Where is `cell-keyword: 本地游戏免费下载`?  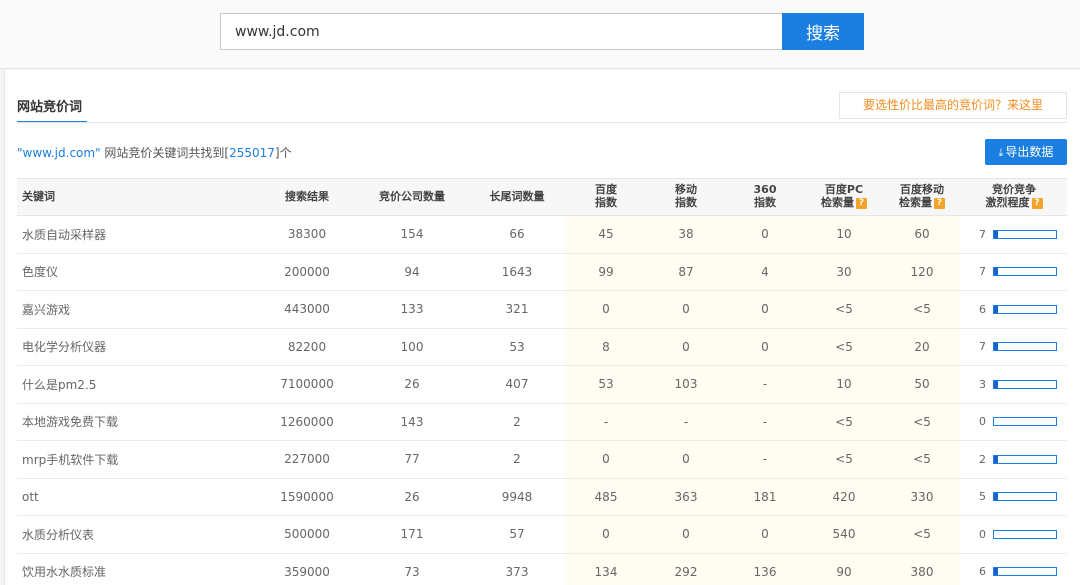 cell-keyword: 本地游戏免费下载 is located at coordinates (138, 422).